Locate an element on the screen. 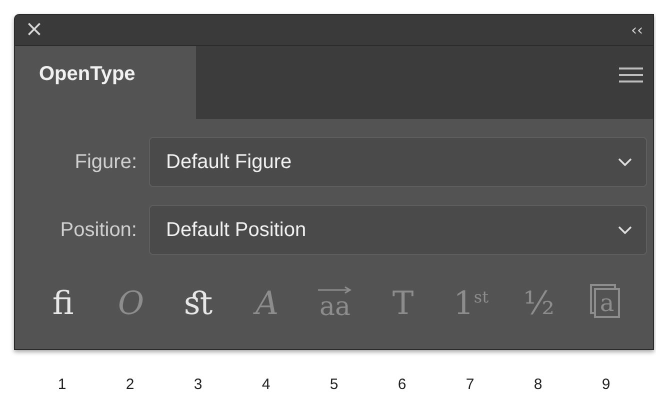 The width and height of the screenshot is (656, 400). callout-number: 4 is located at coordinates (266, 384).